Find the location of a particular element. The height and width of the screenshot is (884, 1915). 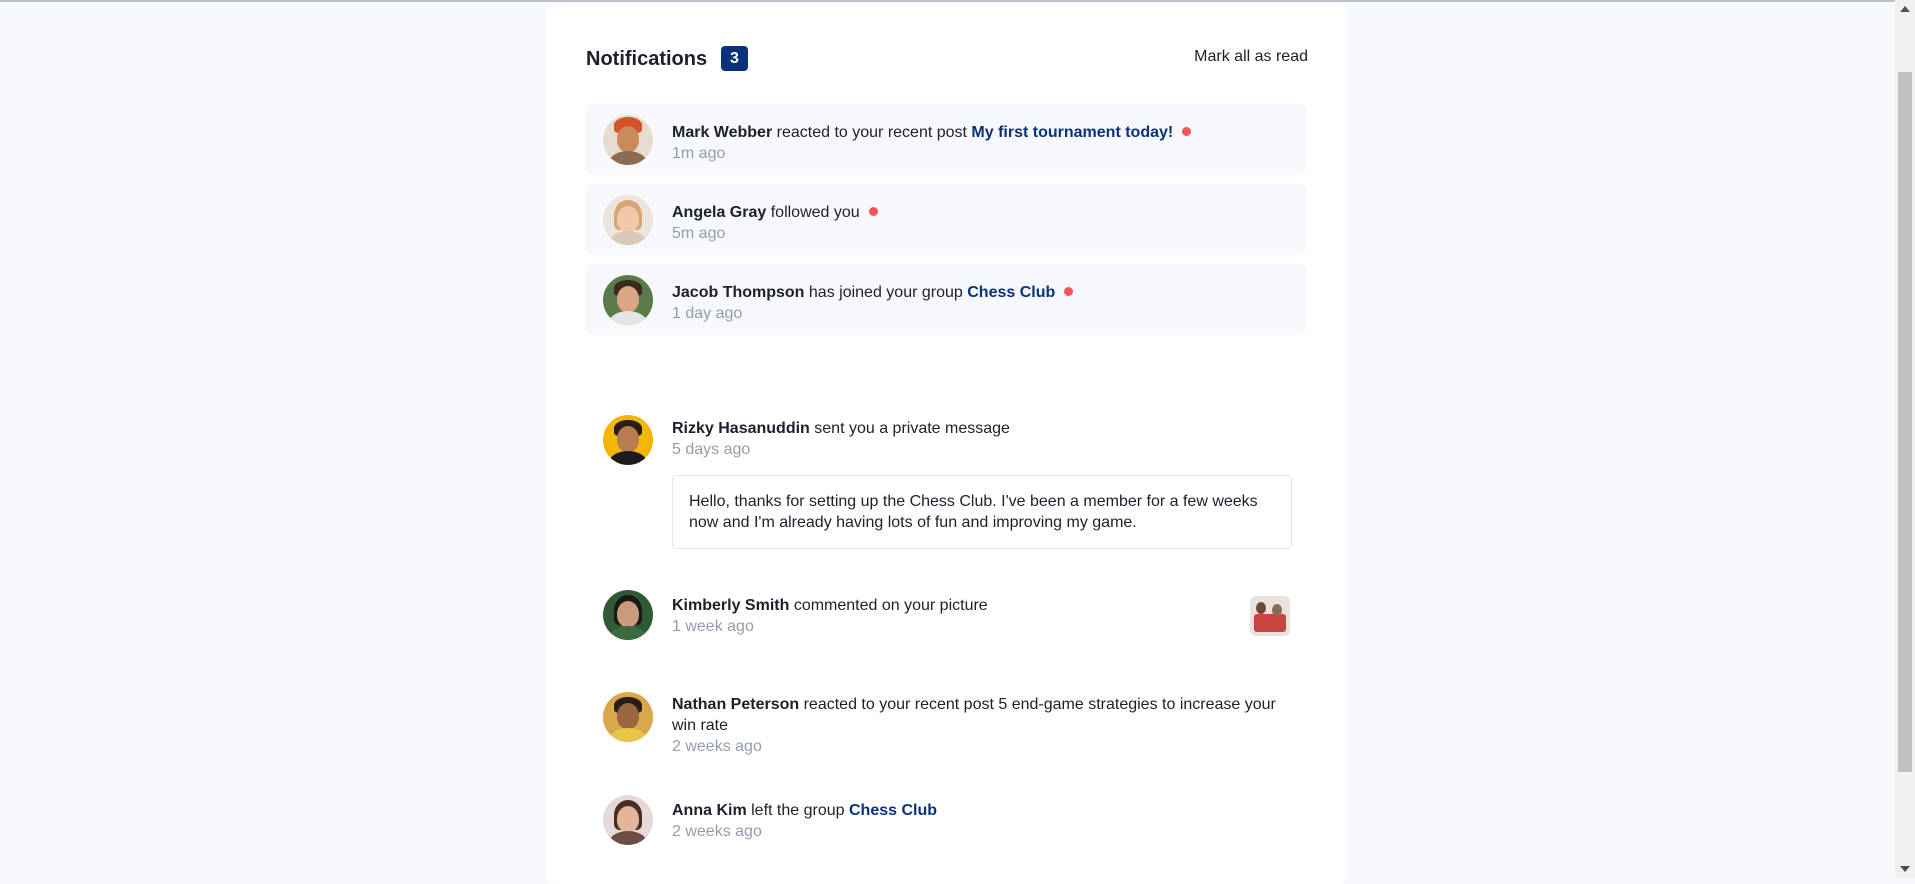

timestamp: 1m ago is located at coordinates (699, 153).